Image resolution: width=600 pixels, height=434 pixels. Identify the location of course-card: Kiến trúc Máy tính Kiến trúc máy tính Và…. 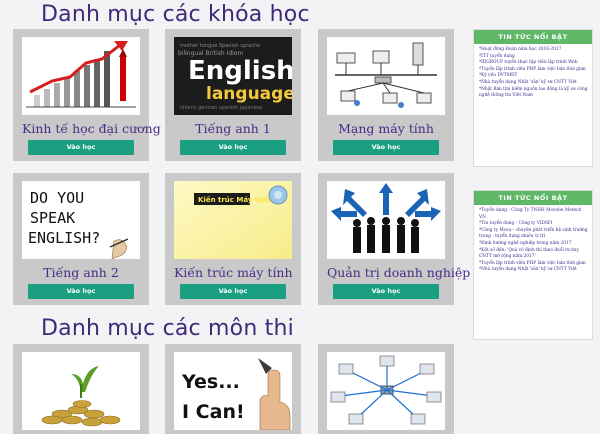
(233, 239).